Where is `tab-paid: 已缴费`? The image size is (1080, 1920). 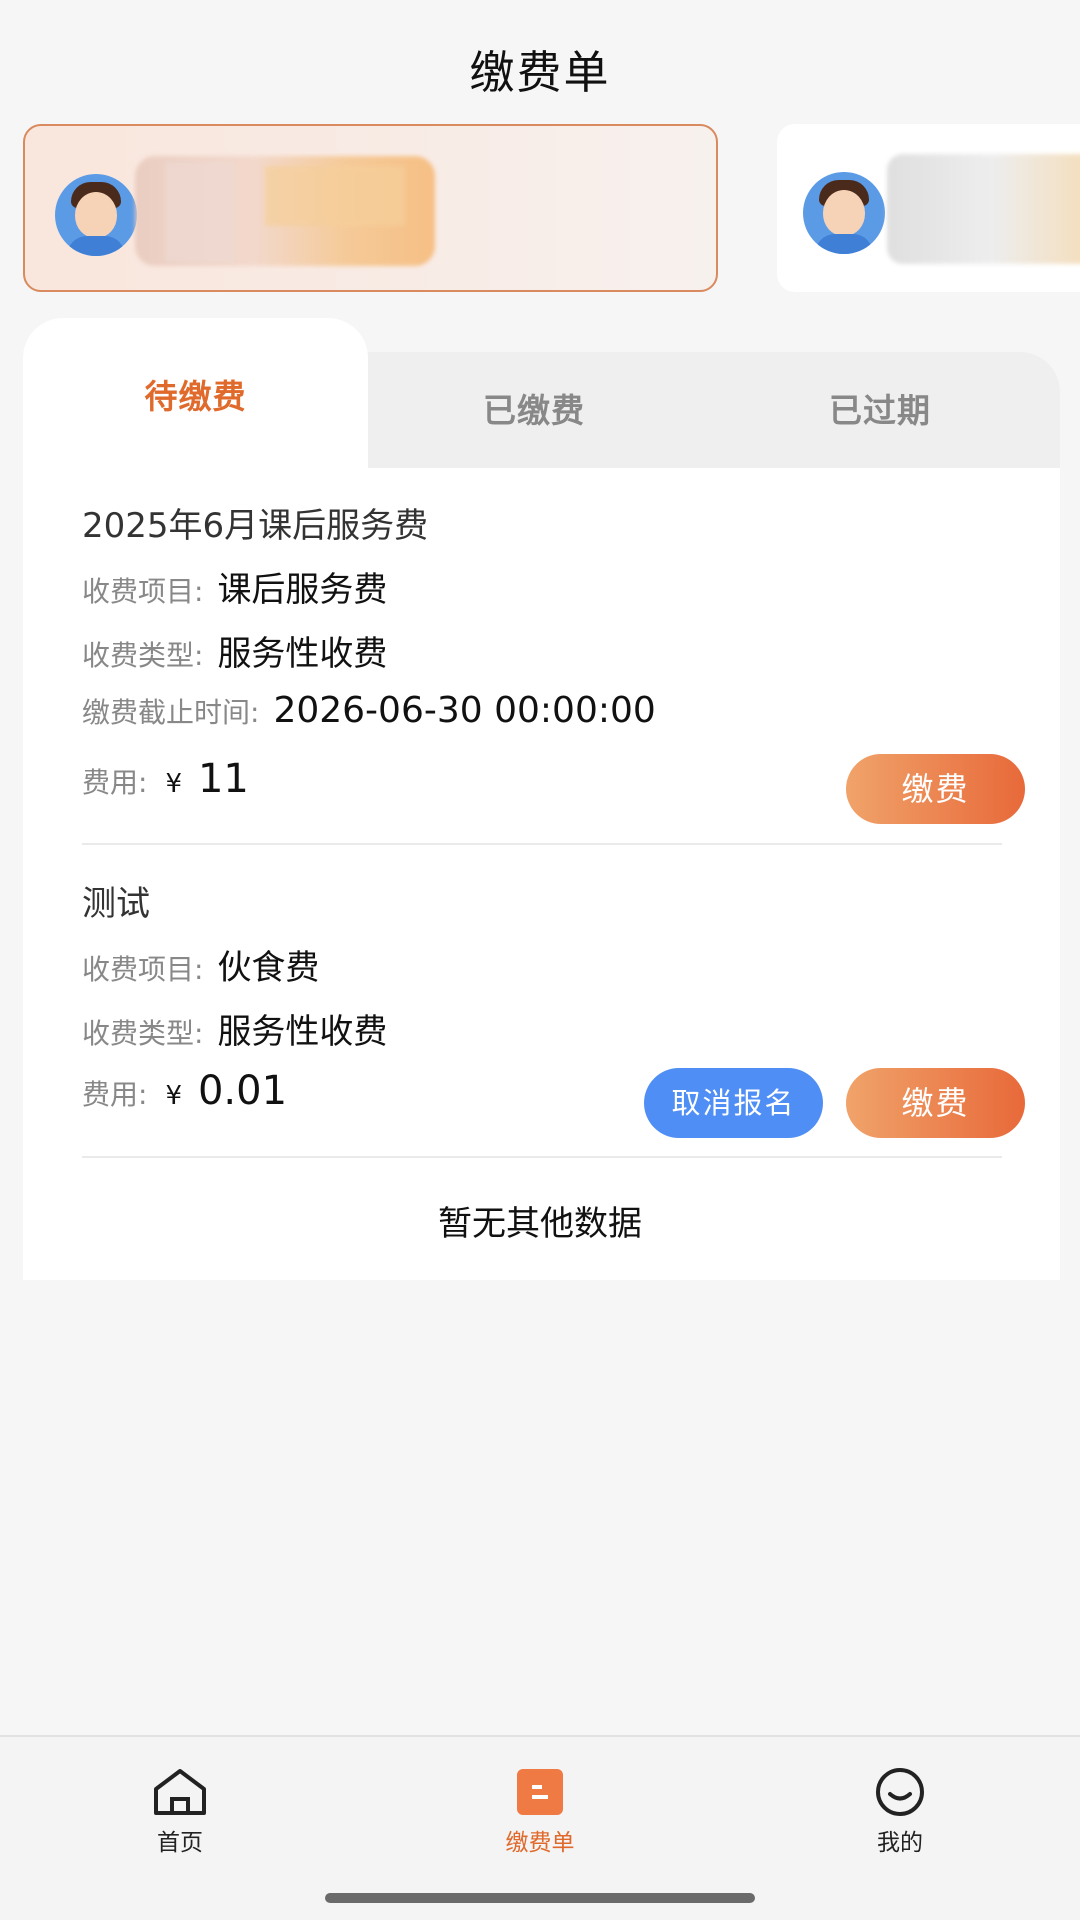 tab-paid: 已缴费 is located at coordinates (534, 408).